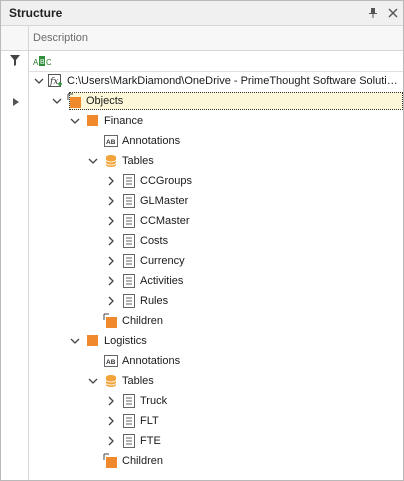  Describe the element at coordinates (202, 38) in the screenshot. I see `column-header-row: Description` at that location.